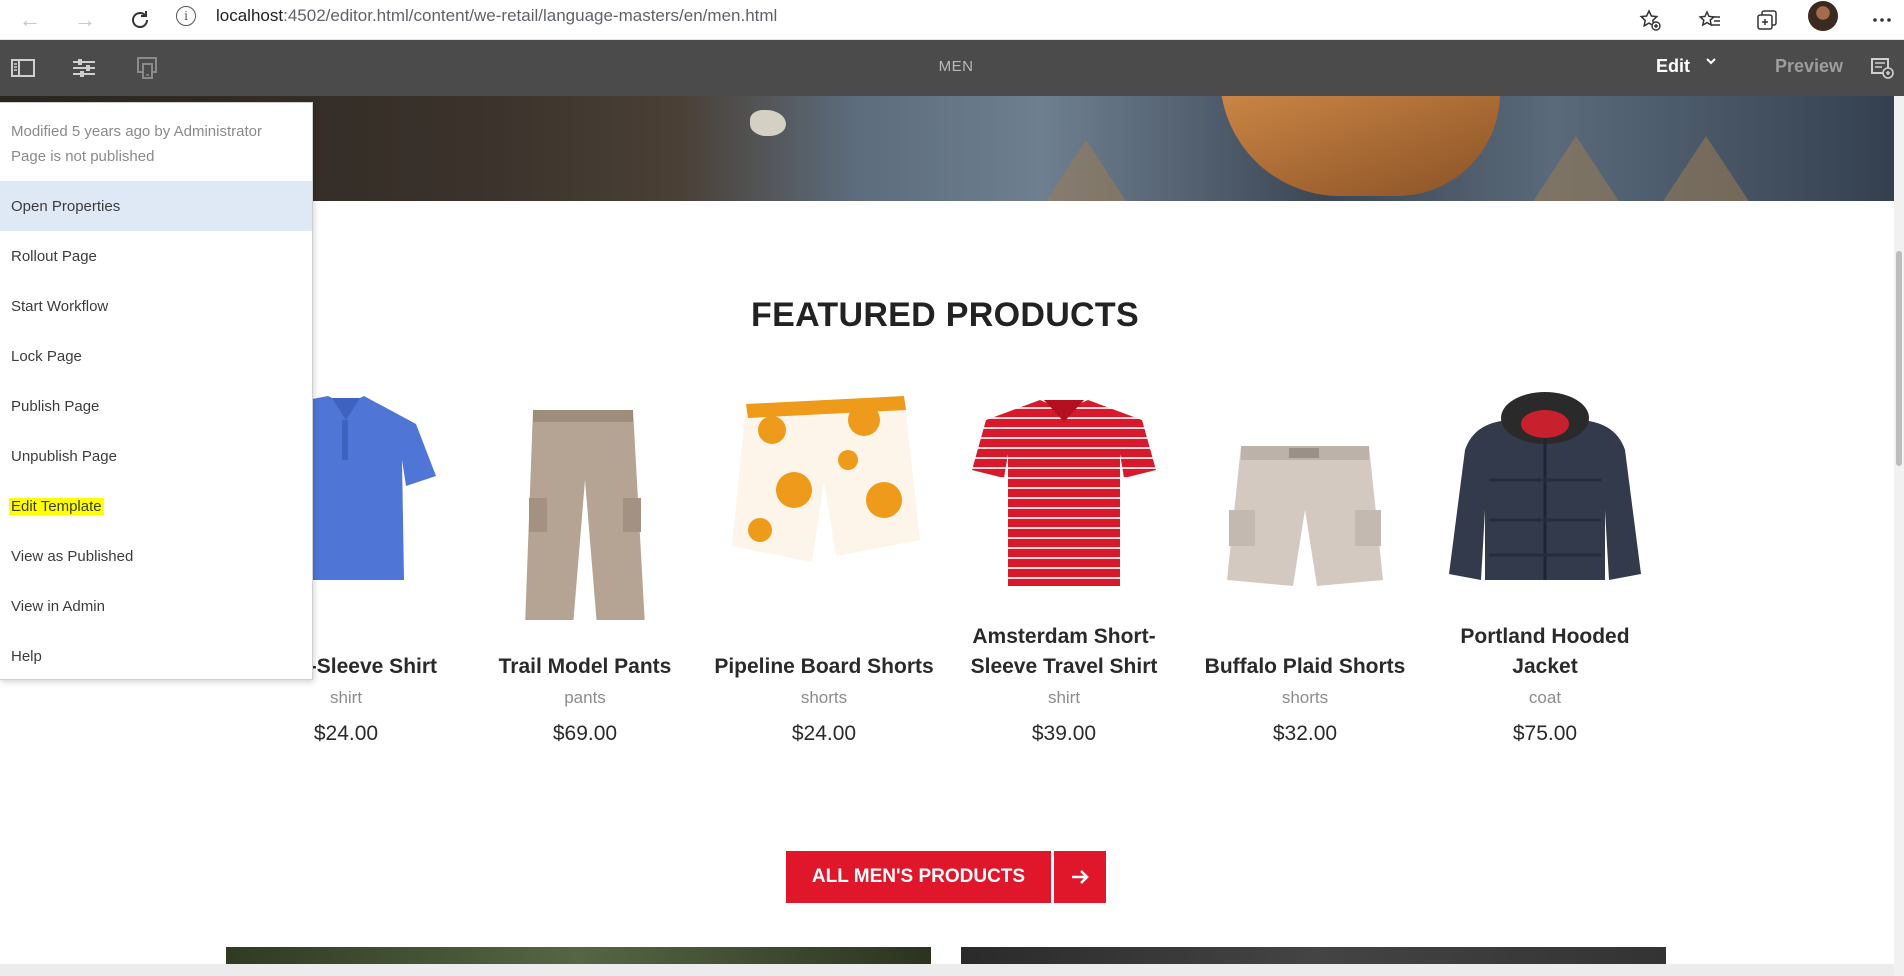  I want to click on all-mens-products-cta: ALL MEN'S PRODUCTS, so click(946, 877).